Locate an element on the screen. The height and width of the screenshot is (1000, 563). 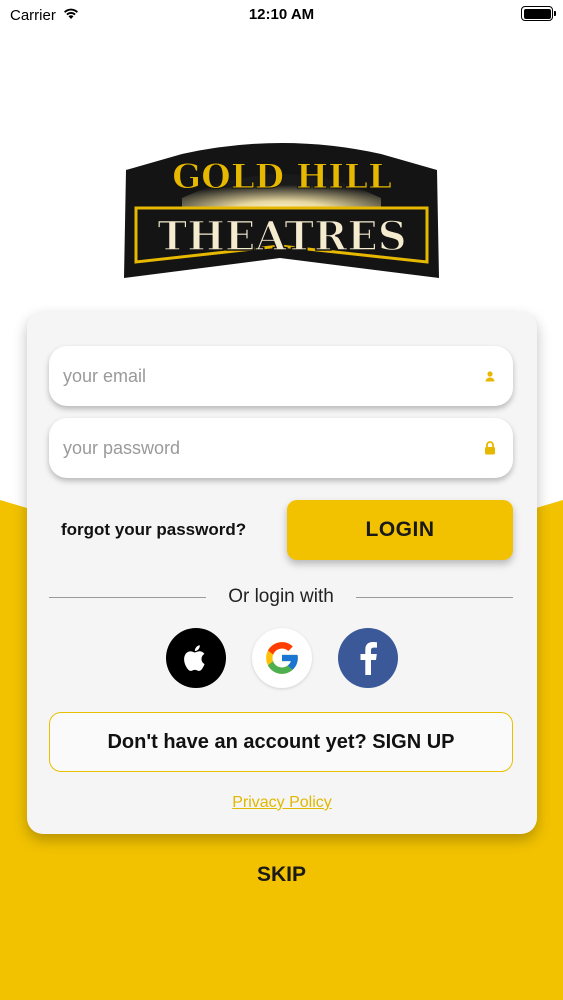
or-login-with-divider: Or login with is located at coordinates (281, 597).